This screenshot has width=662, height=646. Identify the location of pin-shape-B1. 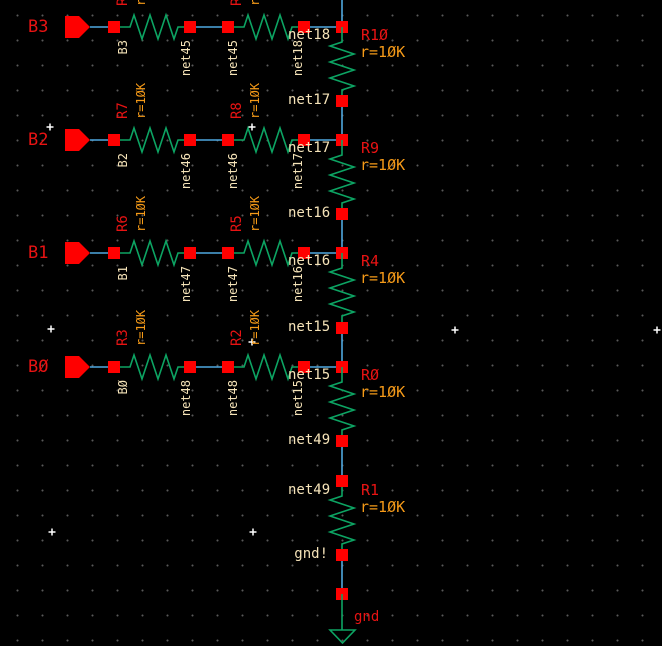
(77, 253).